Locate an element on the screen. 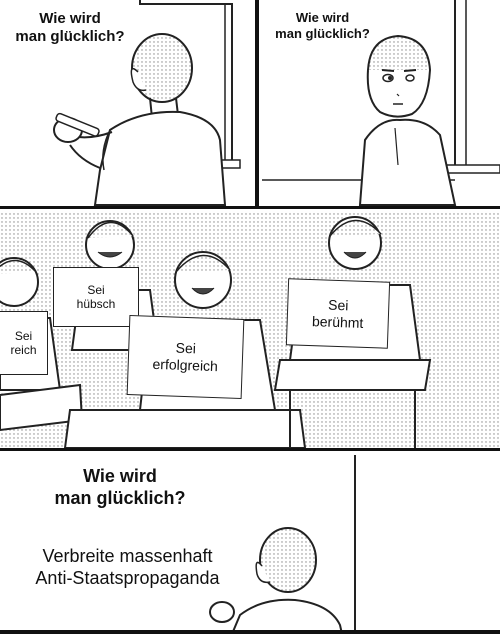 This screenshot has width=500, height=634. question-top-left: Wie wird man glücklich? is located at coordinates (70, 27).